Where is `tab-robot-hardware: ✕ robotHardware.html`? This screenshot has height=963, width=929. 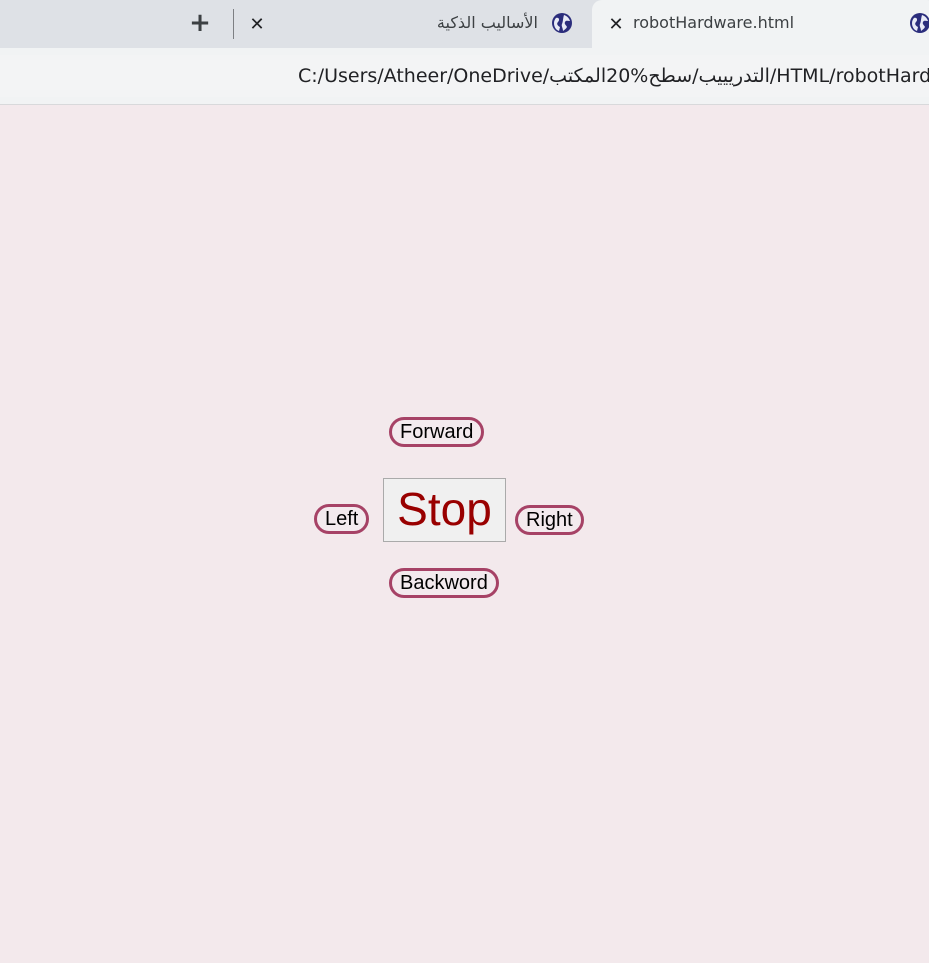 tab-robot-hardware: ✕ robotHardware.html is located at coordinates (760, 24).